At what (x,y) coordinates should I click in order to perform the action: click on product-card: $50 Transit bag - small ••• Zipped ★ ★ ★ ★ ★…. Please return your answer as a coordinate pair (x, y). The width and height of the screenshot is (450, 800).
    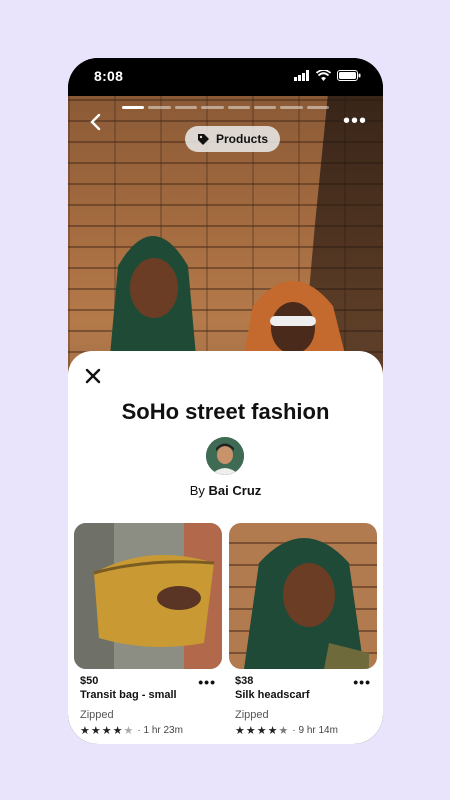
    Looking at the image, I should click on (148, 630).